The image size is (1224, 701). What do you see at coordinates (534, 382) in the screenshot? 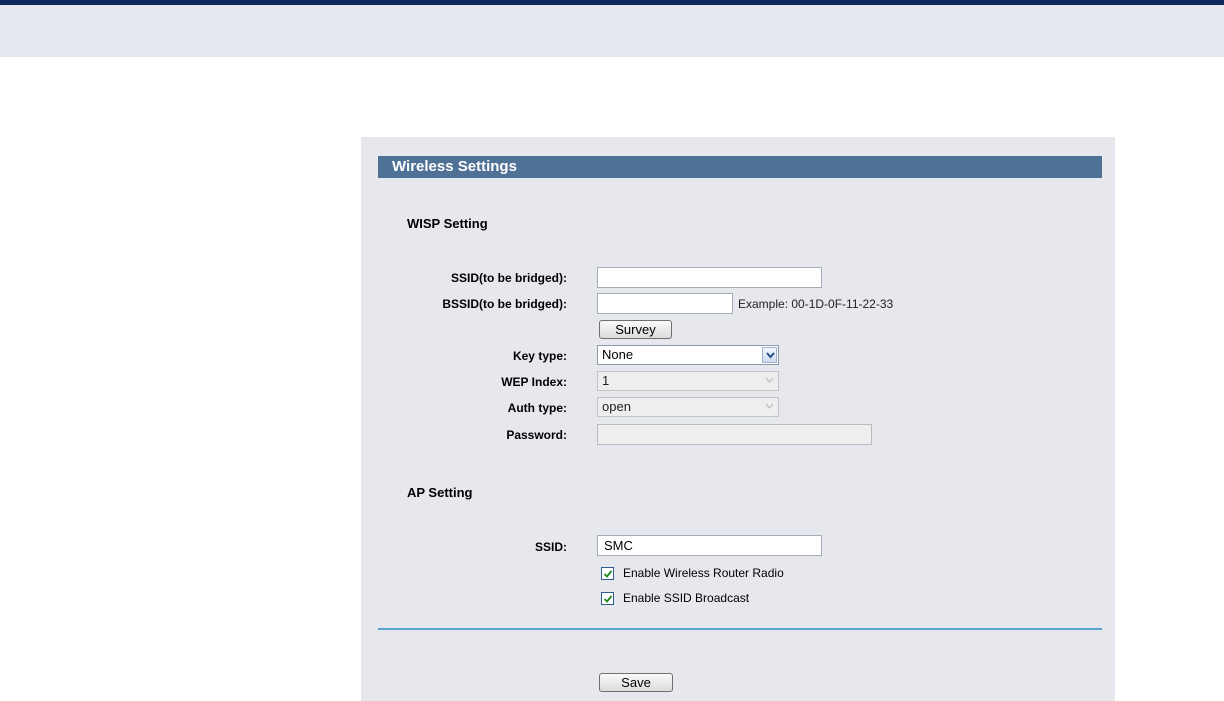
I see `wep-index-label: WEP Index:` at bounding box center [534, 382].